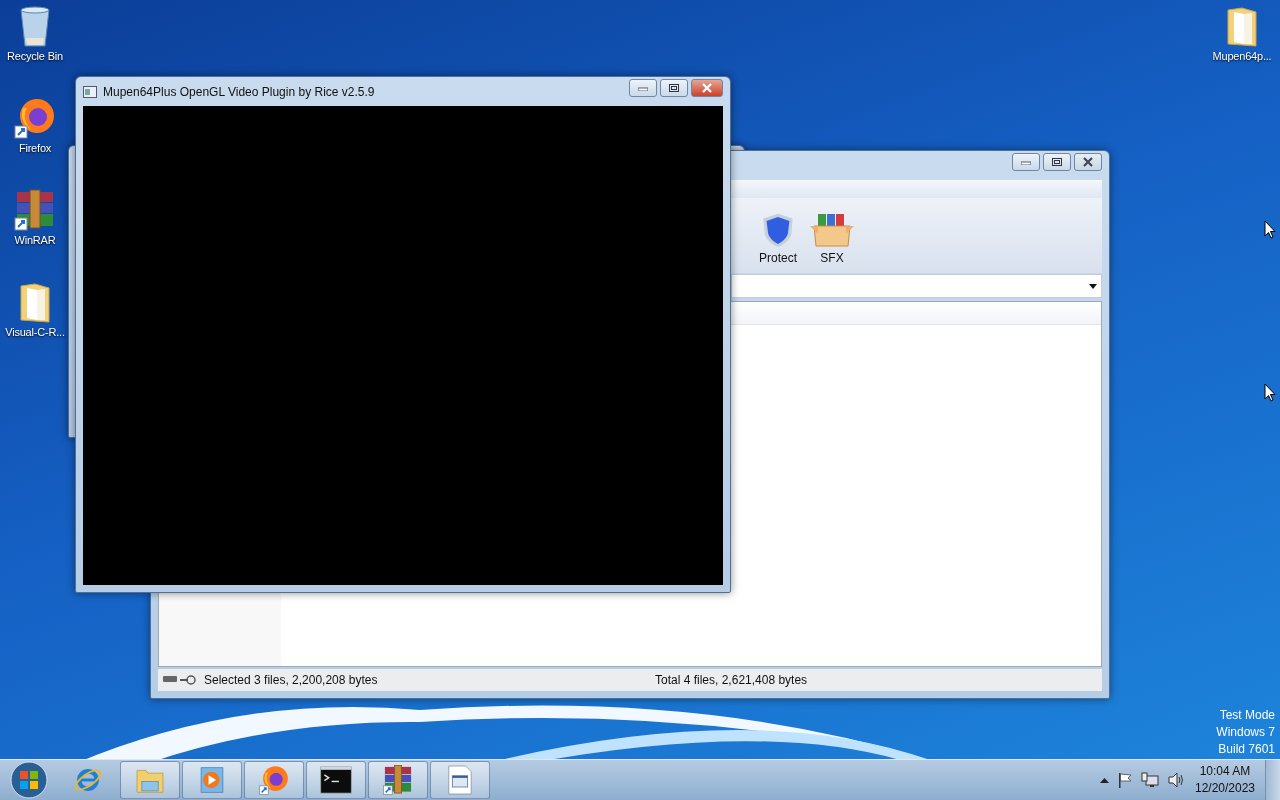 This screenshot has width=1280, height=800. What do you see at coordinates (239, 91) in the screenshot?
I see `window-title: Mupen64Plus OpenGL Video Plugin by Rice v2.5.9` at bounding box center [239, 91].